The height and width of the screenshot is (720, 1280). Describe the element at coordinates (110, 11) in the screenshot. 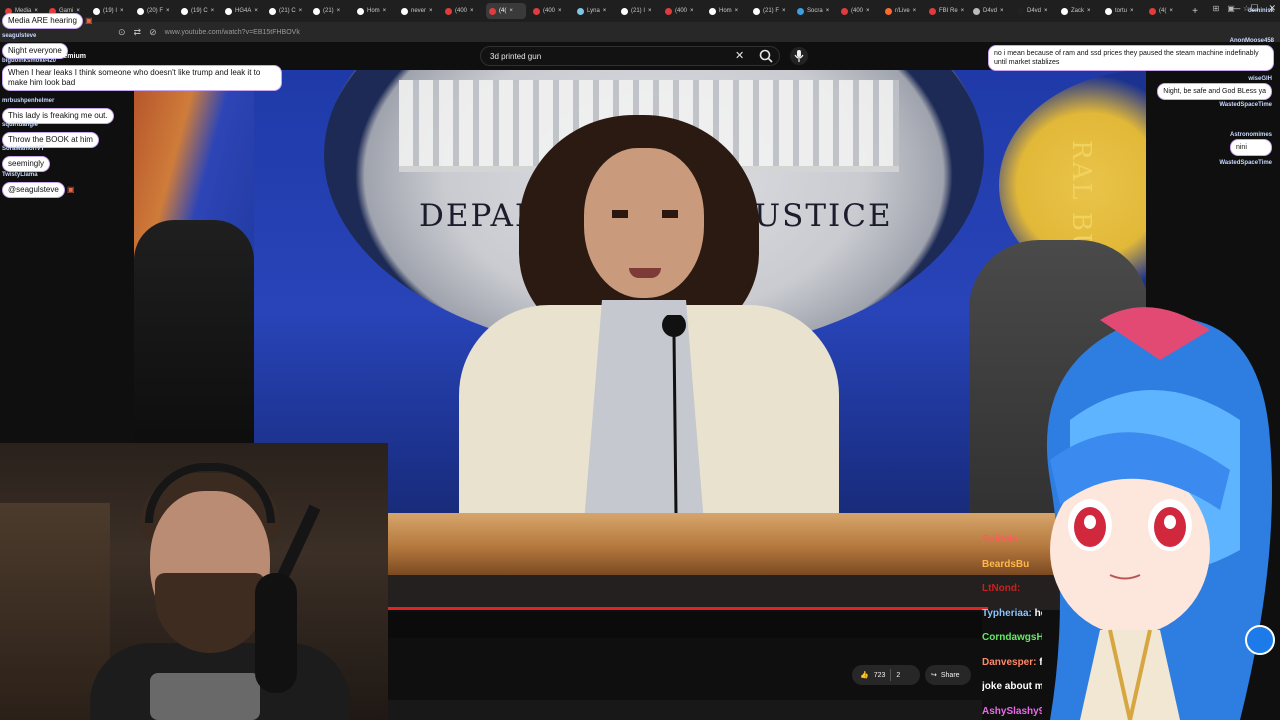

I see `browser-tab: (19) I ×` at that location.